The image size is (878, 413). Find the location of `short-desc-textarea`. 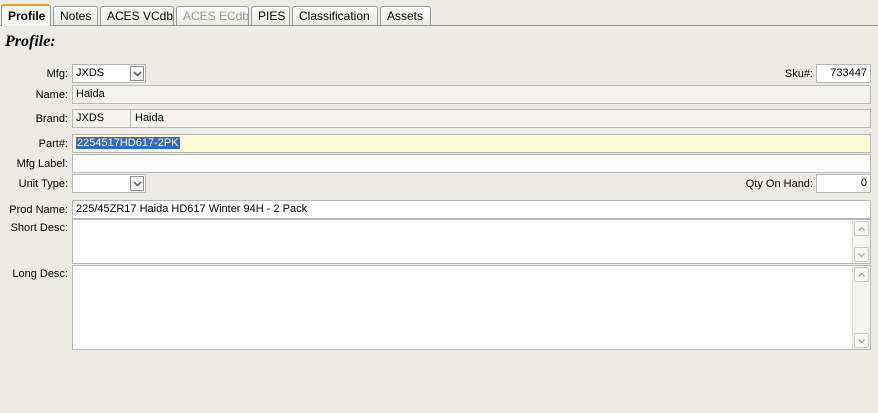

short-desc-textarea is located at coordinates (471, 241).